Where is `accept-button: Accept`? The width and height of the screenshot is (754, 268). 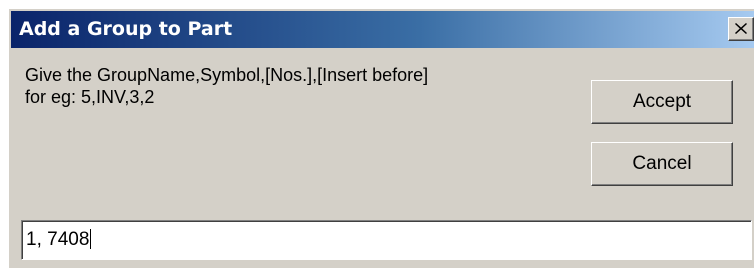
accept-button: Accept is located at coordinates (662, 102).